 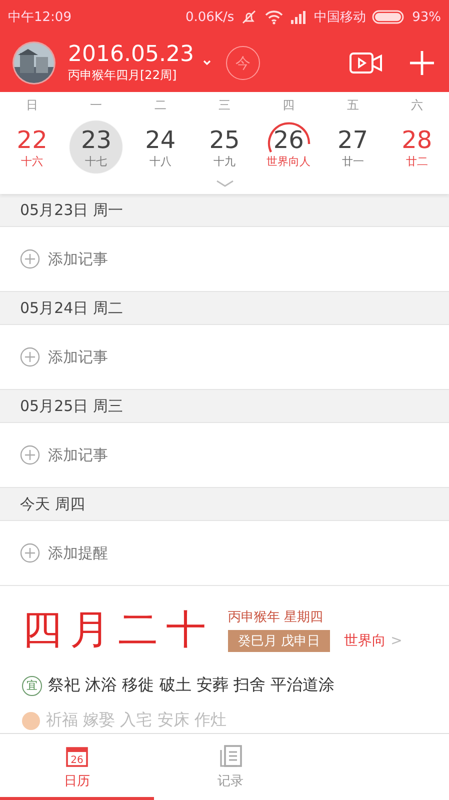 What do you see at coordinates (276, 617) in the screenshot?
I see `year-weekday: 丙申猴年 星期四` at bounding box center [276, 617].